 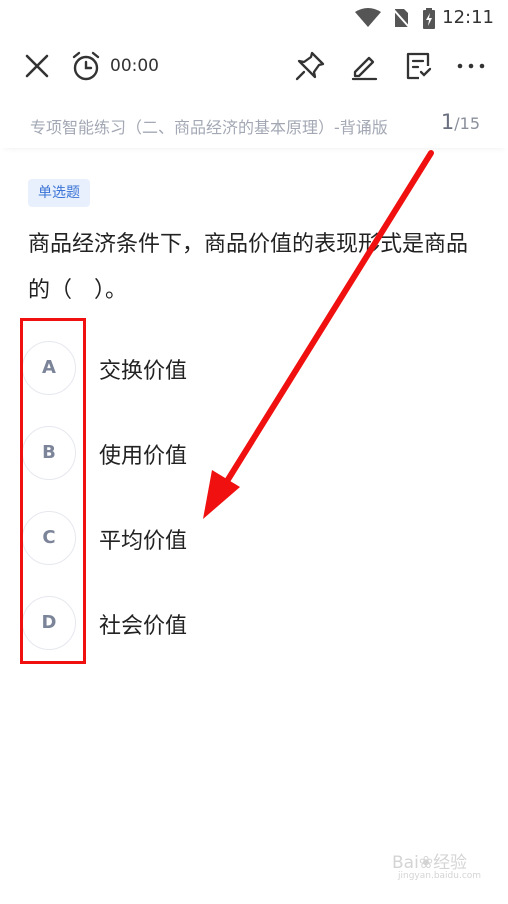 What do you see at coordinates (405, 863) in the screenshot?
I see `watermark-brand: Bai` at bounding box center [405, 863].